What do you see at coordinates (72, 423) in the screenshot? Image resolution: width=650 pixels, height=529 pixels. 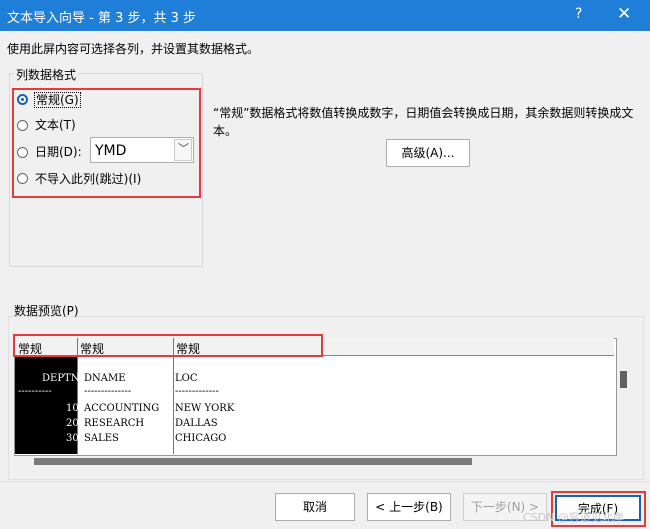 I see `cell: 20` at bounding box center [72, 423].